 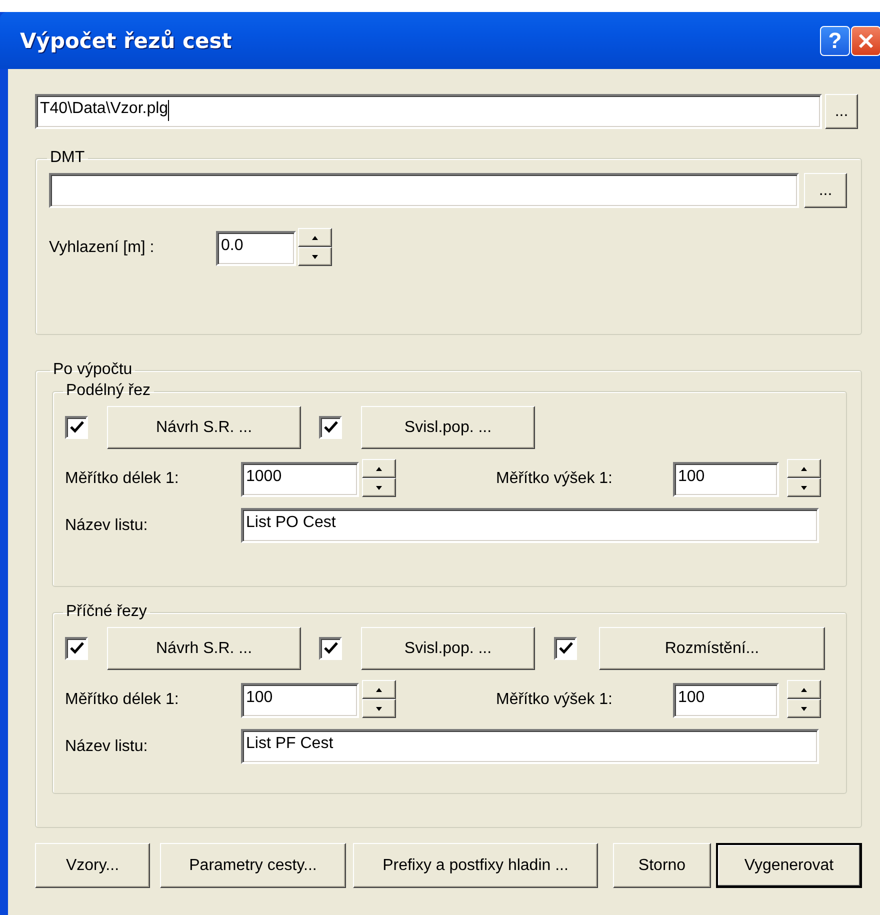 I want to click on group-label: DMT, so click(x=67, y=158).